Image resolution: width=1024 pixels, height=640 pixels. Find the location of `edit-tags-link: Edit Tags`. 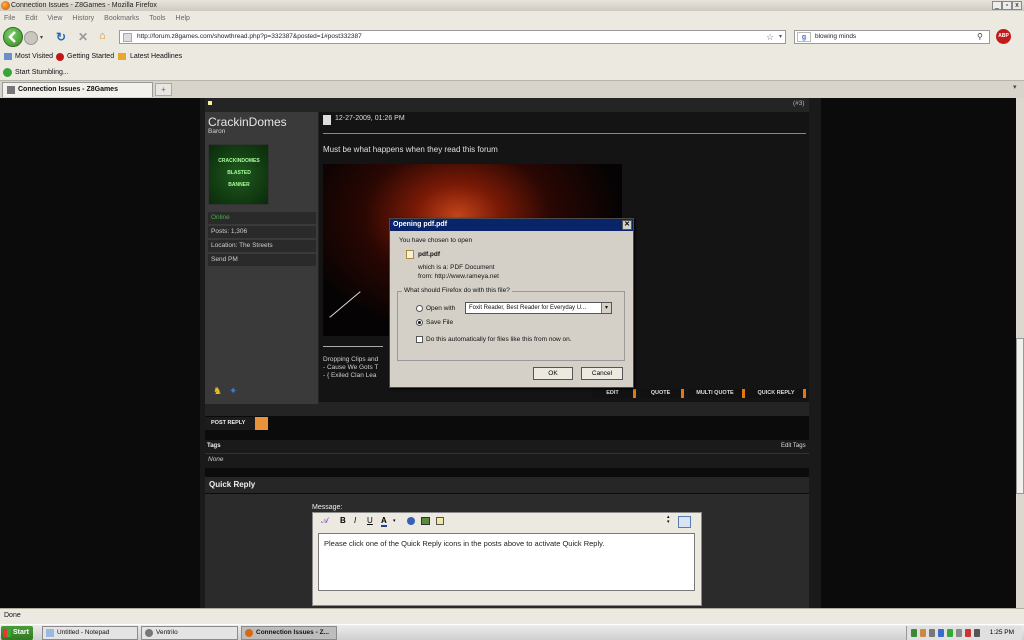

edit-tags-link: Edit Tags is located at coordinates (793, 446).